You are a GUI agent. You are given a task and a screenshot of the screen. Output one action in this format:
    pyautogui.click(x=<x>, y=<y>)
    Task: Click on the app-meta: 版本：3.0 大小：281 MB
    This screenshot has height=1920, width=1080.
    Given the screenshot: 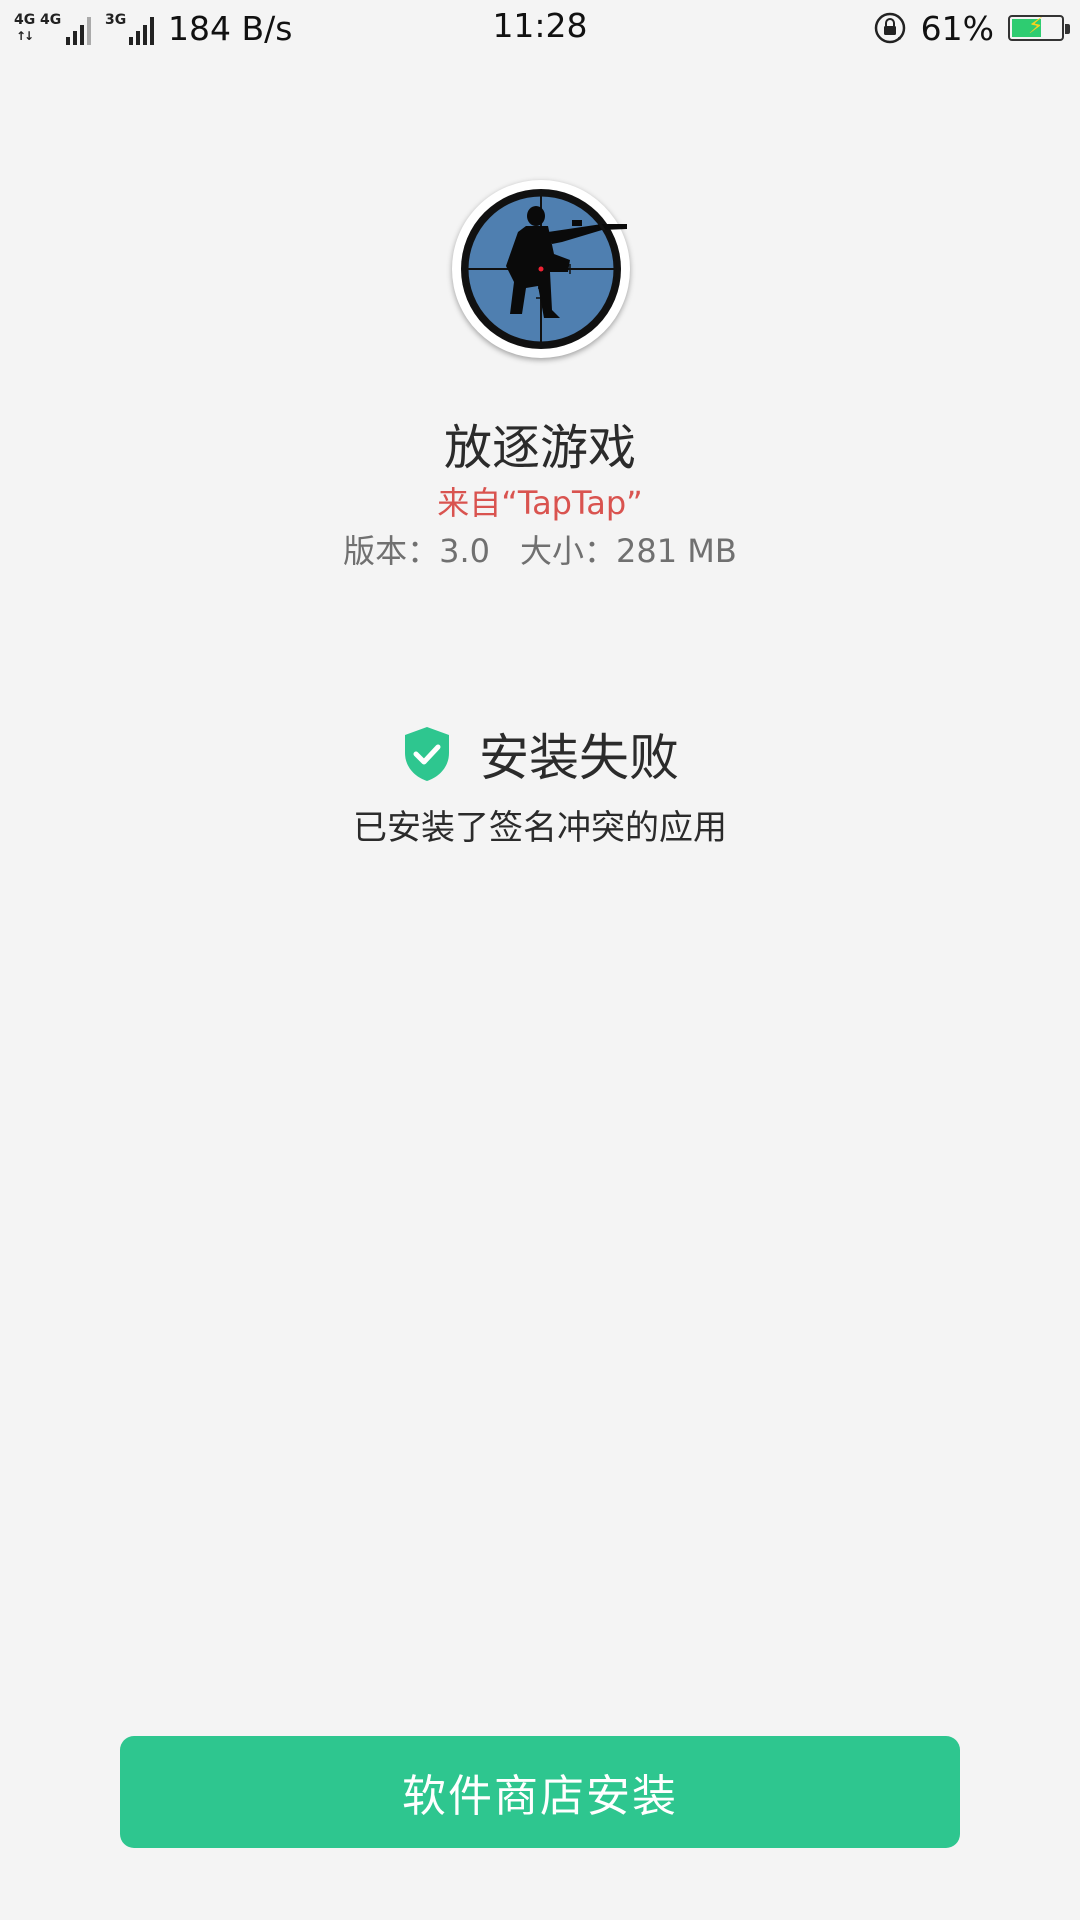 What is the action you would take?
    pyautogui.click(x=540, y=549)
    